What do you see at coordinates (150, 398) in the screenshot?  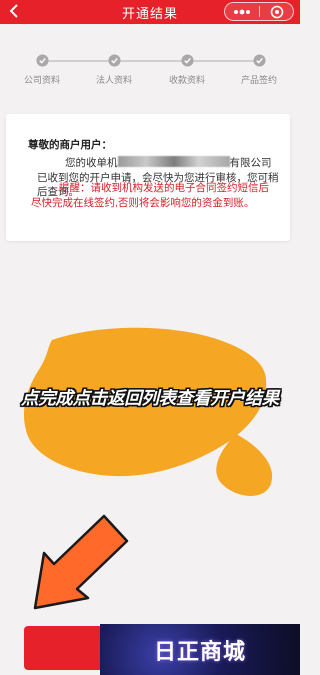 I see `instruction-annotation: 点完成点击返回列表查看开户结果` at bounding box center [150, 398].